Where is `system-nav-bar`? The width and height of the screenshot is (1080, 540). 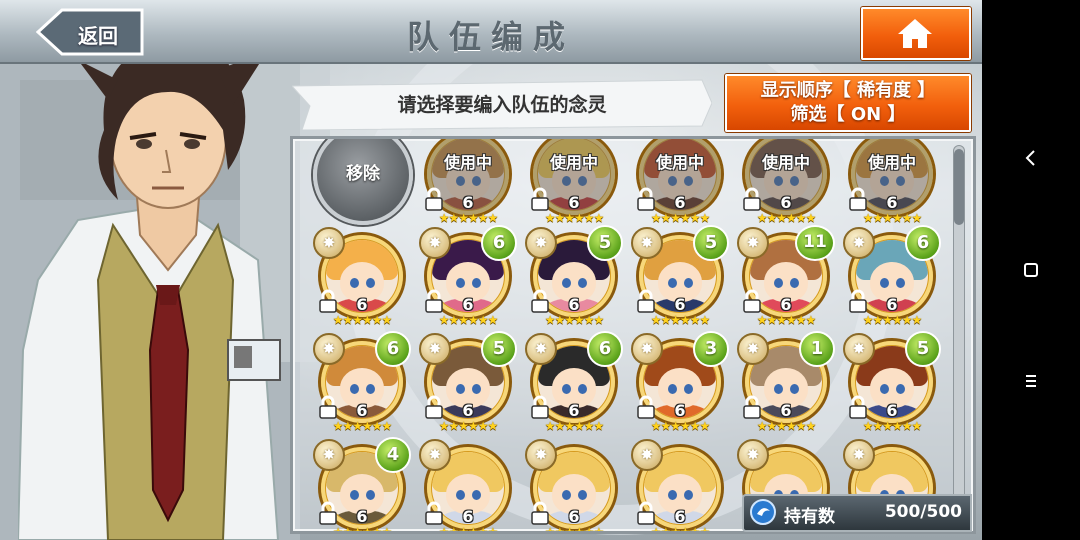 system-nav-bar is located at coordinates (1031, 270).